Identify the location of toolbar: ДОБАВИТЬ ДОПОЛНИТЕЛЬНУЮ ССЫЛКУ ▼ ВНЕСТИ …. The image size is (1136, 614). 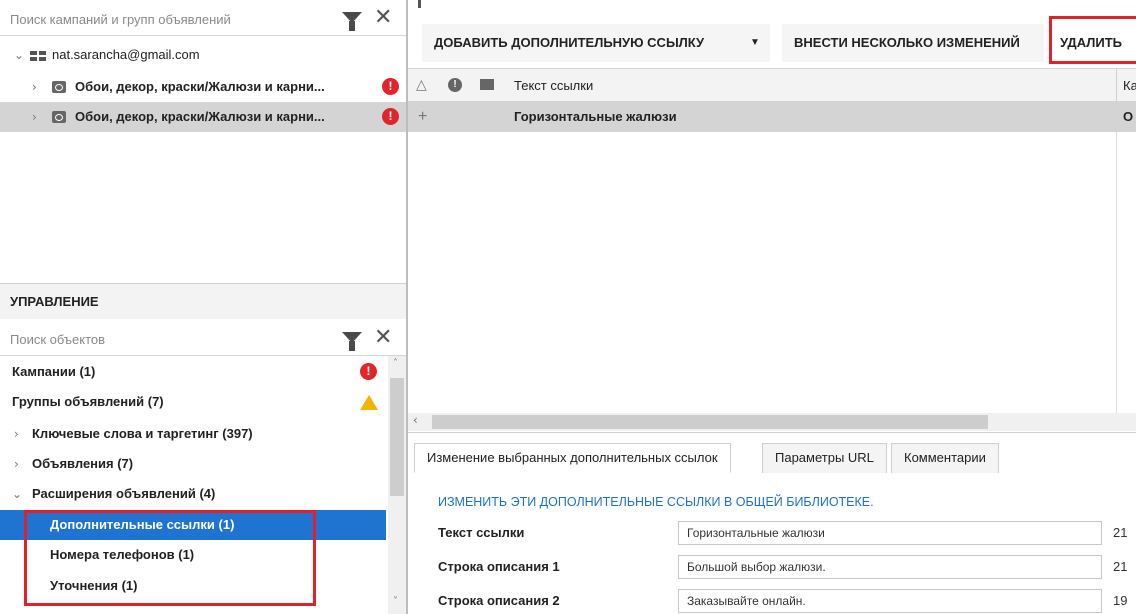
(772, 34).